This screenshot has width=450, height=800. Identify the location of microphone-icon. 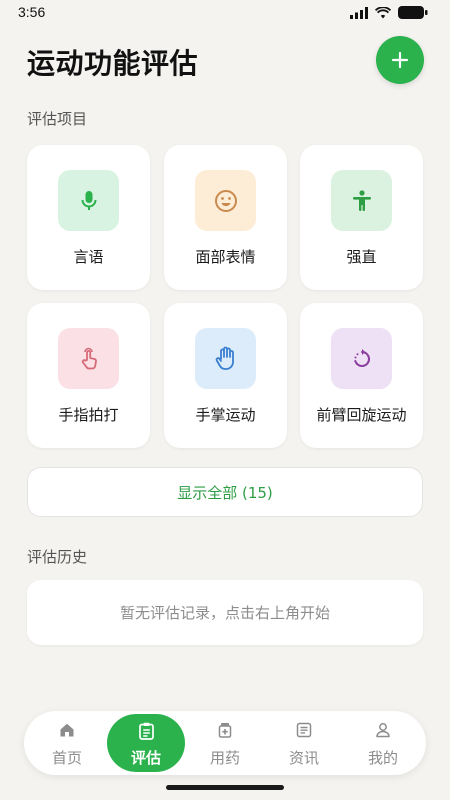
(88, 200).